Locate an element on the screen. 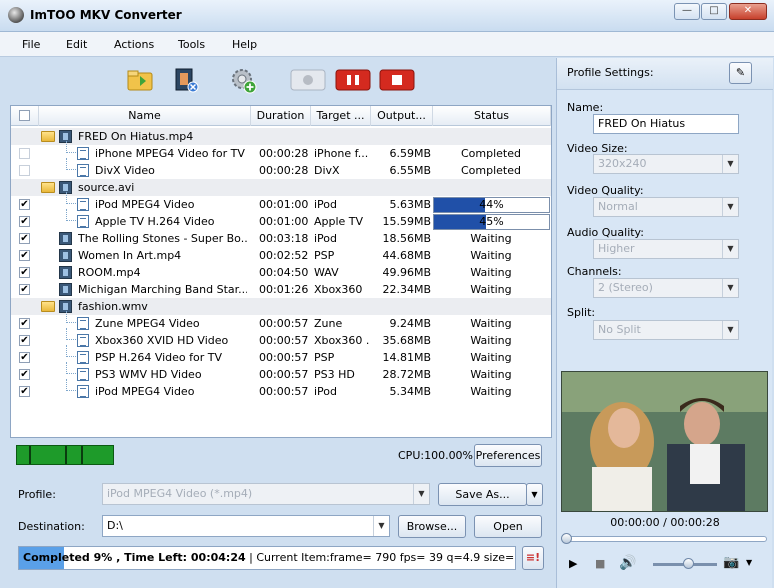  snapshot-dropdown-button: ▼ is located at coordinates (749, 562).